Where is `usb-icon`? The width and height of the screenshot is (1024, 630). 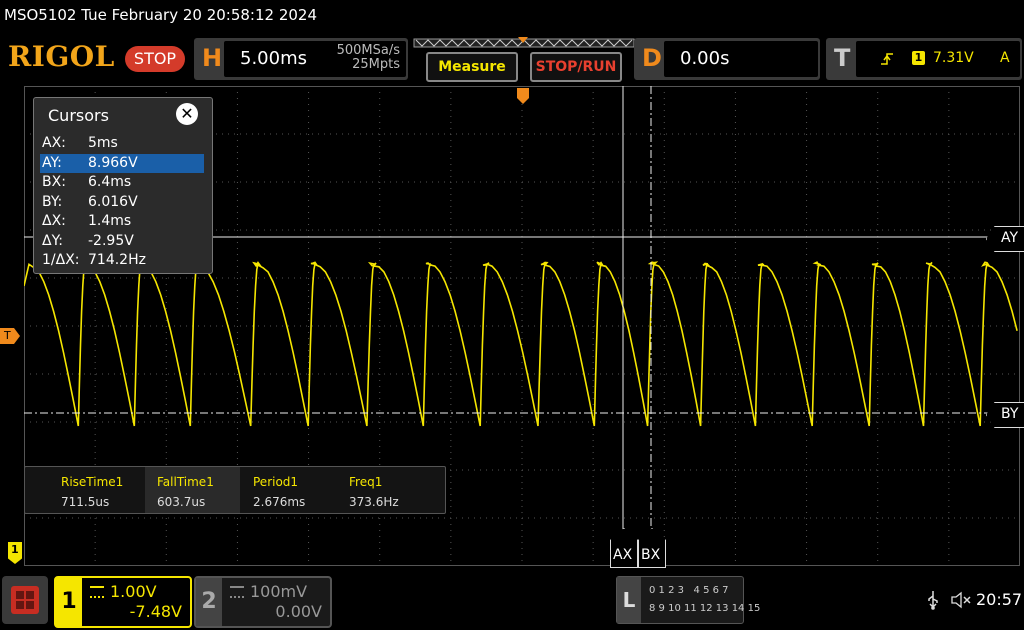 usb-icon is located at coordinates (933, 600).